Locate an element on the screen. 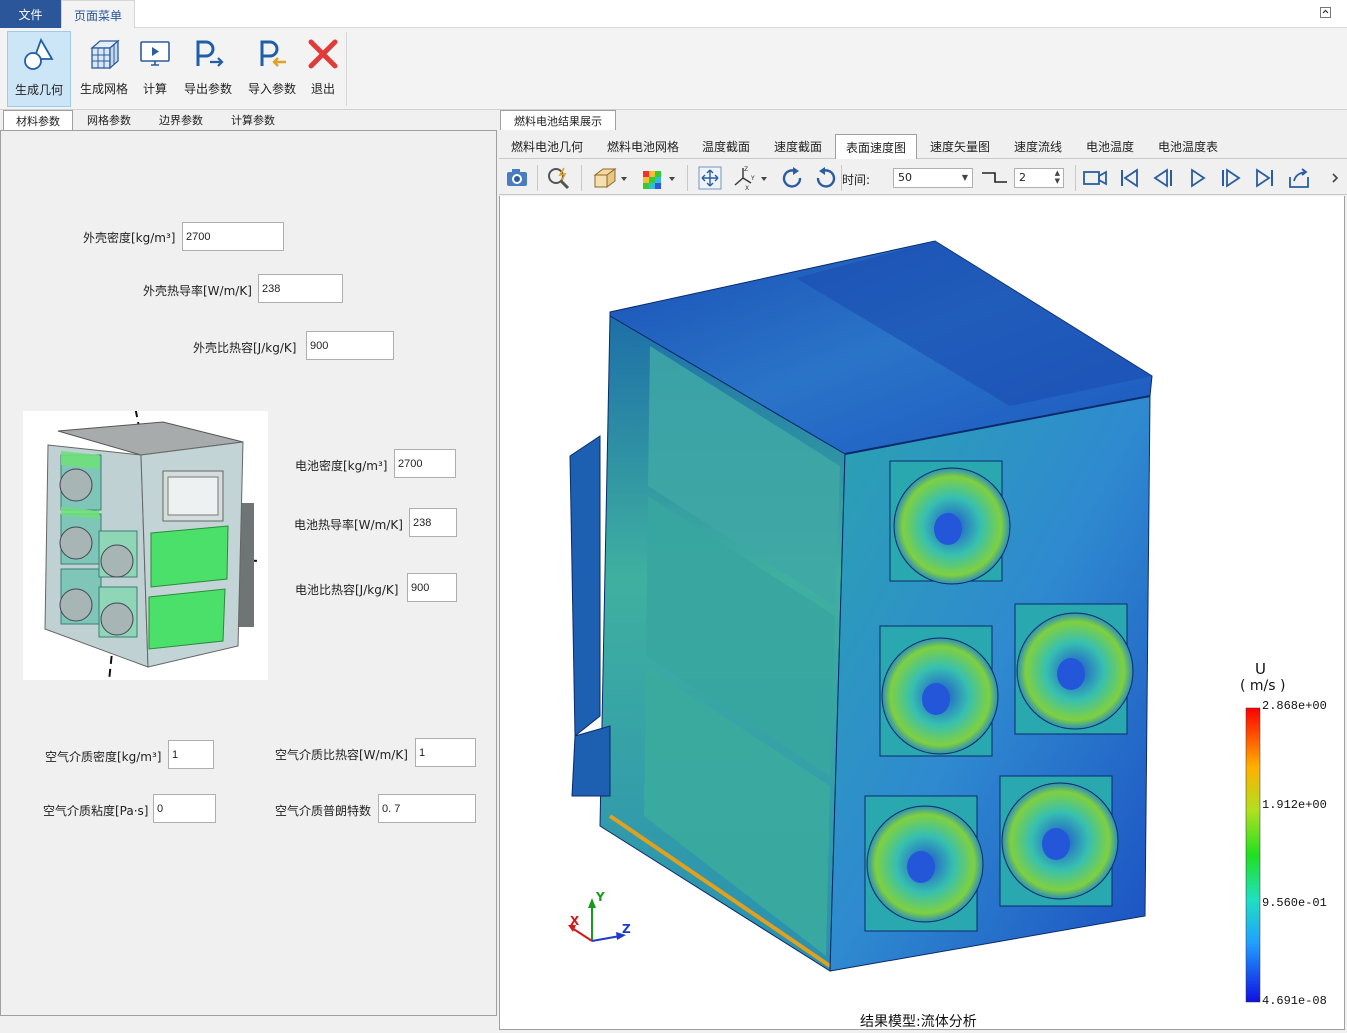 This screenshot has width=1347, height=1033. tab-fuel-cell-geometry: 燃料电池几何 is located at coordinates (547, 146).